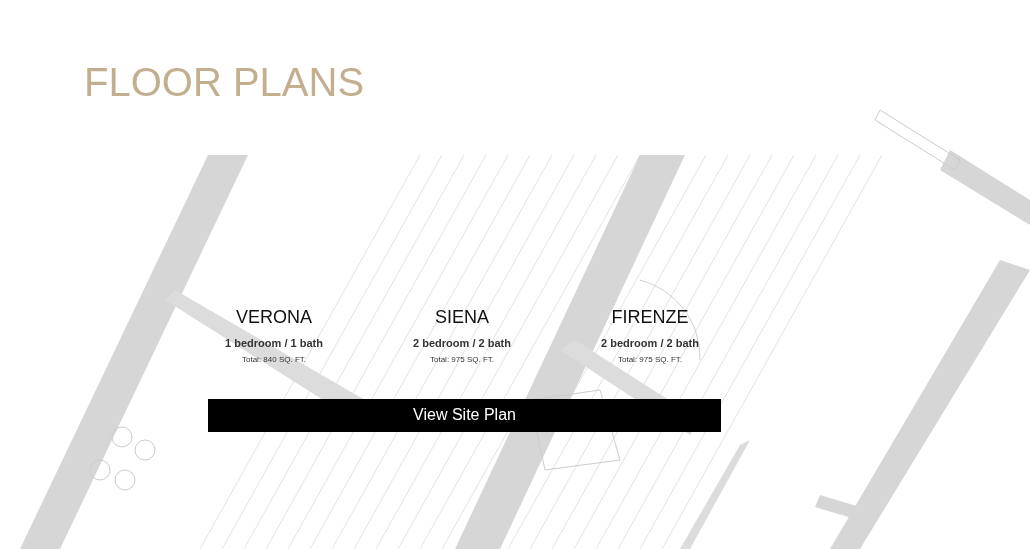  Describe the element at coordinates (274, 343) in the screenshot. I see `plan-rooms: 1 bedroom / 1 bath` at that location.